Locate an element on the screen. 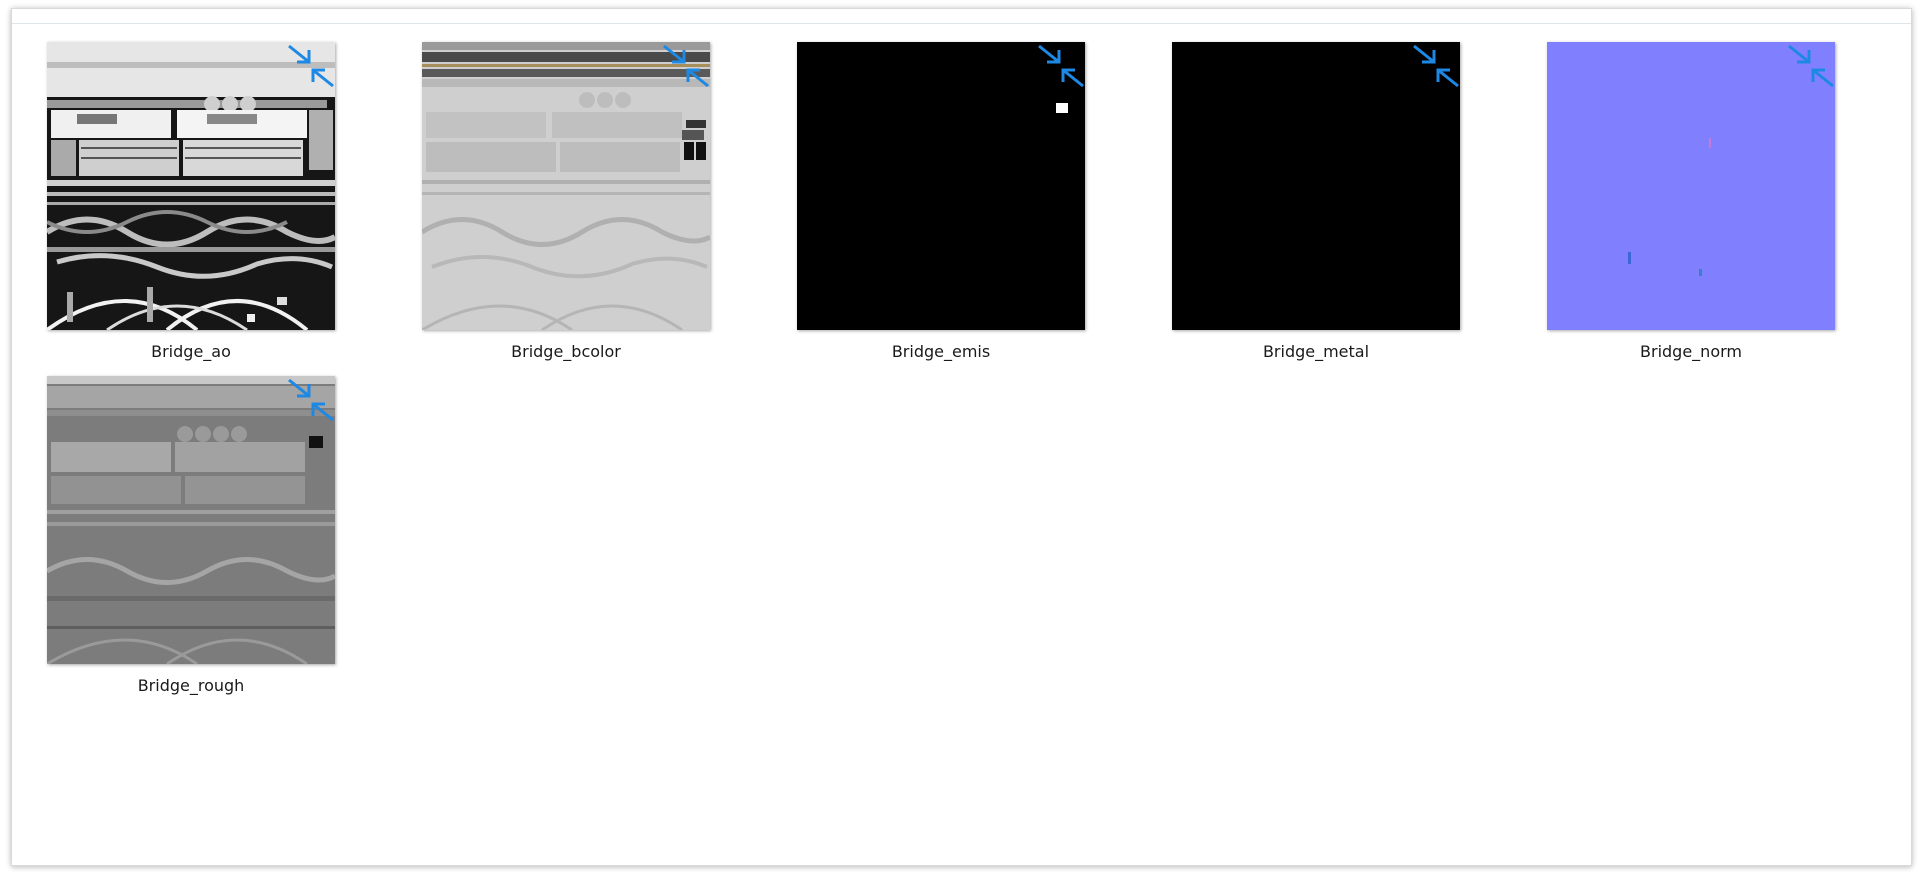  file-label: Bridge_rough is located at coordinates (191, 686).